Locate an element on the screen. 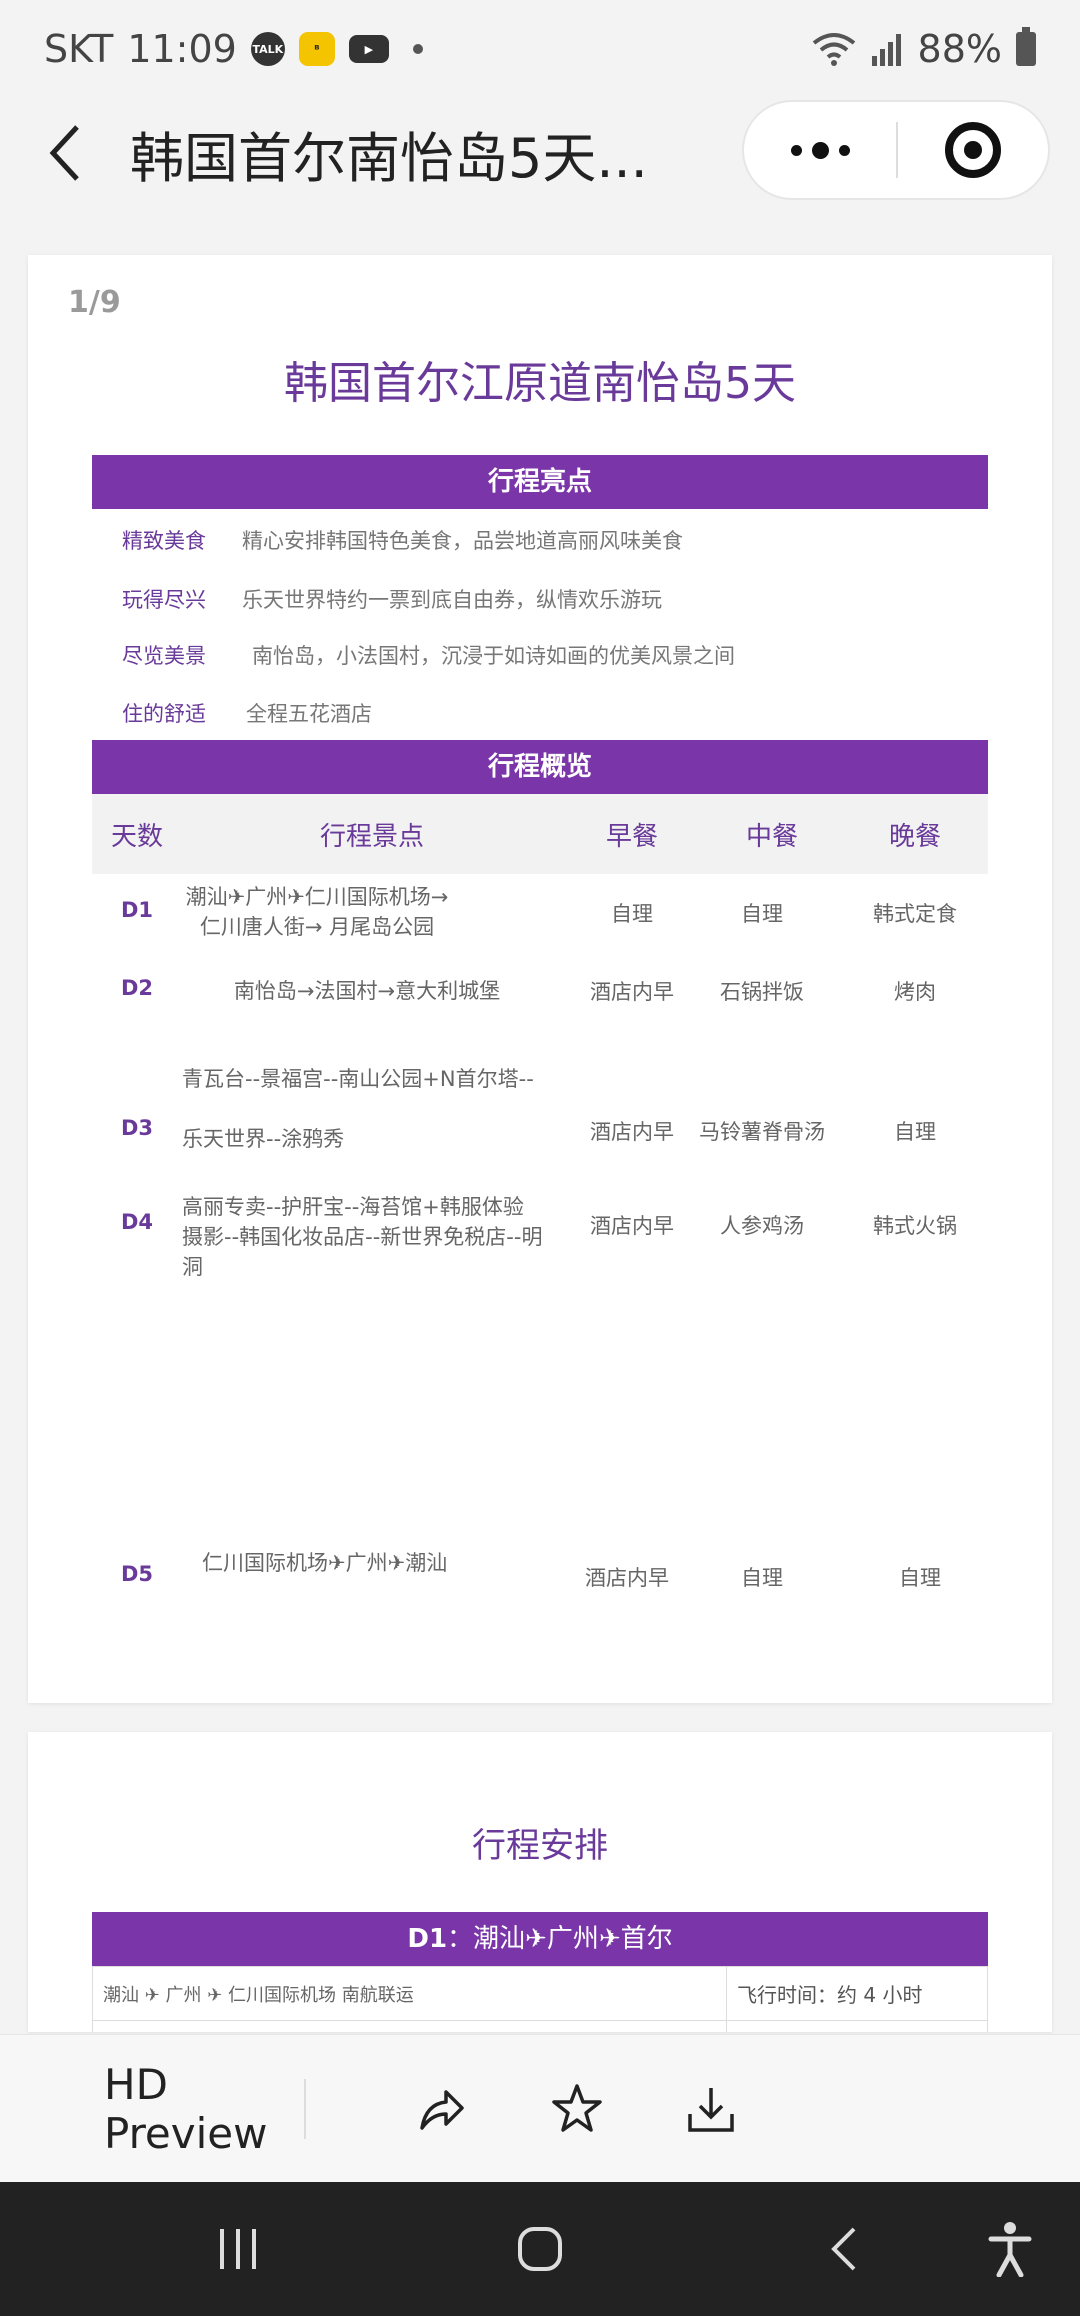 This screenshot has width=1080, height=2316. lunch-cell: 自理 is located at coordinates (762, 914).